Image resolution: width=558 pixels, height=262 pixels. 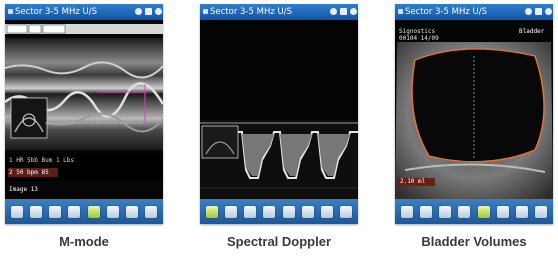 What do you see at coordinates (29, 172) in the screenshot?
I see `measurement-line-2: 2 50 bpm 85` at bounding box center [29, 172].